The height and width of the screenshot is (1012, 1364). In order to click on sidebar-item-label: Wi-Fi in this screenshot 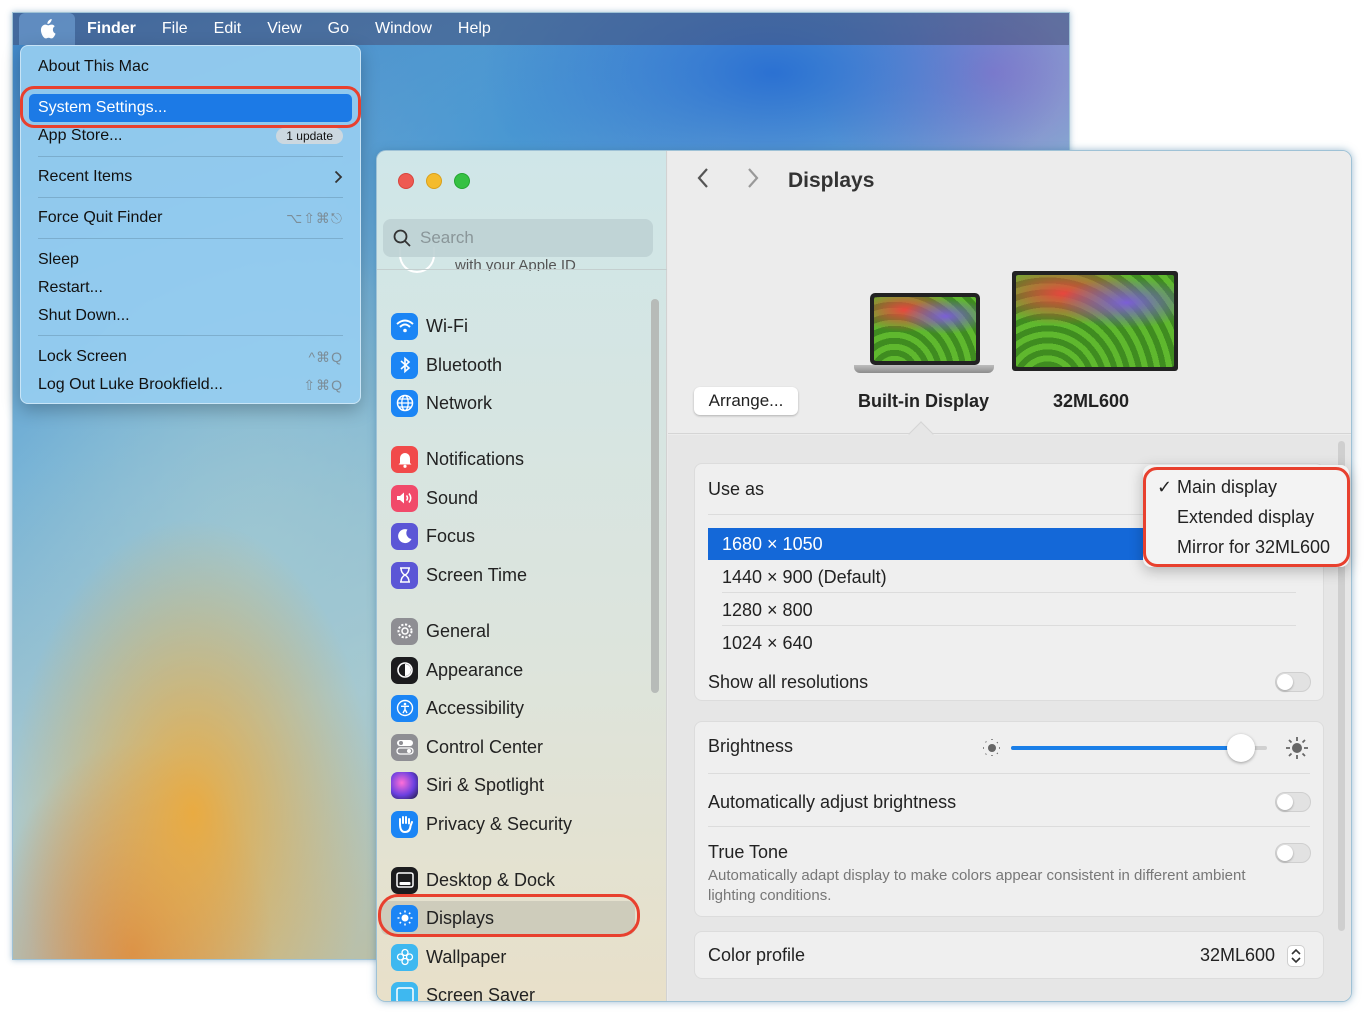, I will do `click(447, 325)`.